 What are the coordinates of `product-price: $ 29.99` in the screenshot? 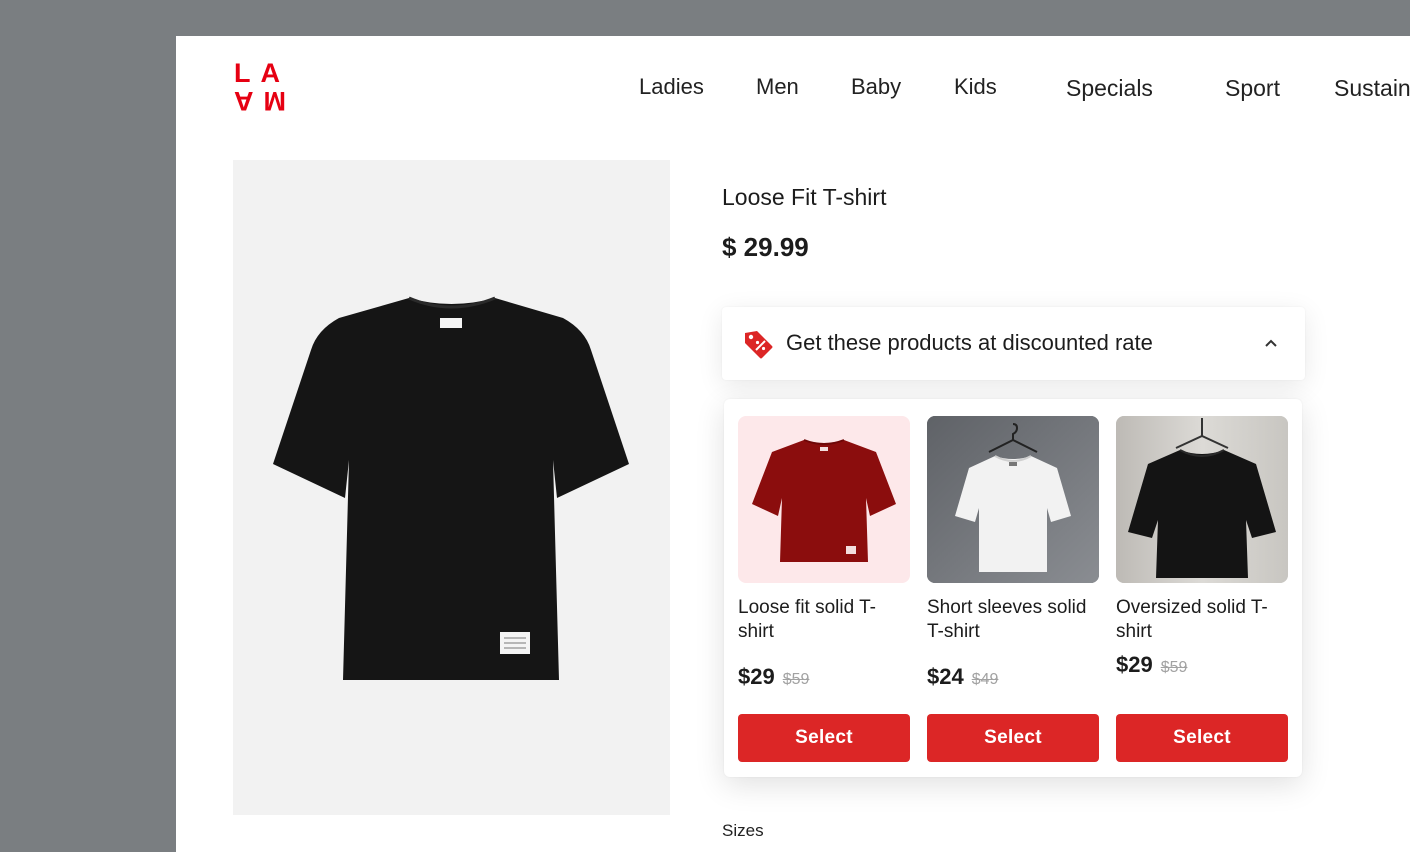 It's located at (765, 247).